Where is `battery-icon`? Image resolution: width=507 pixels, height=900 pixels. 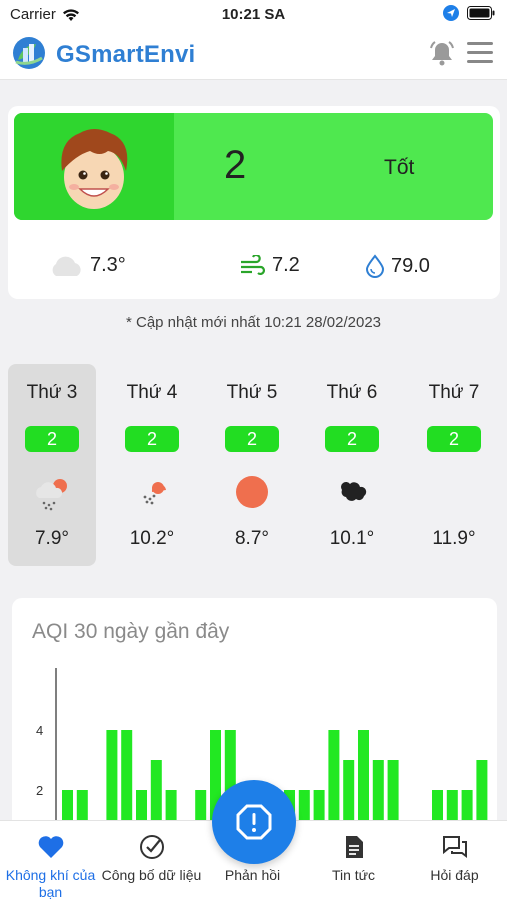
battery-icon is located at coordinates (481, 13).